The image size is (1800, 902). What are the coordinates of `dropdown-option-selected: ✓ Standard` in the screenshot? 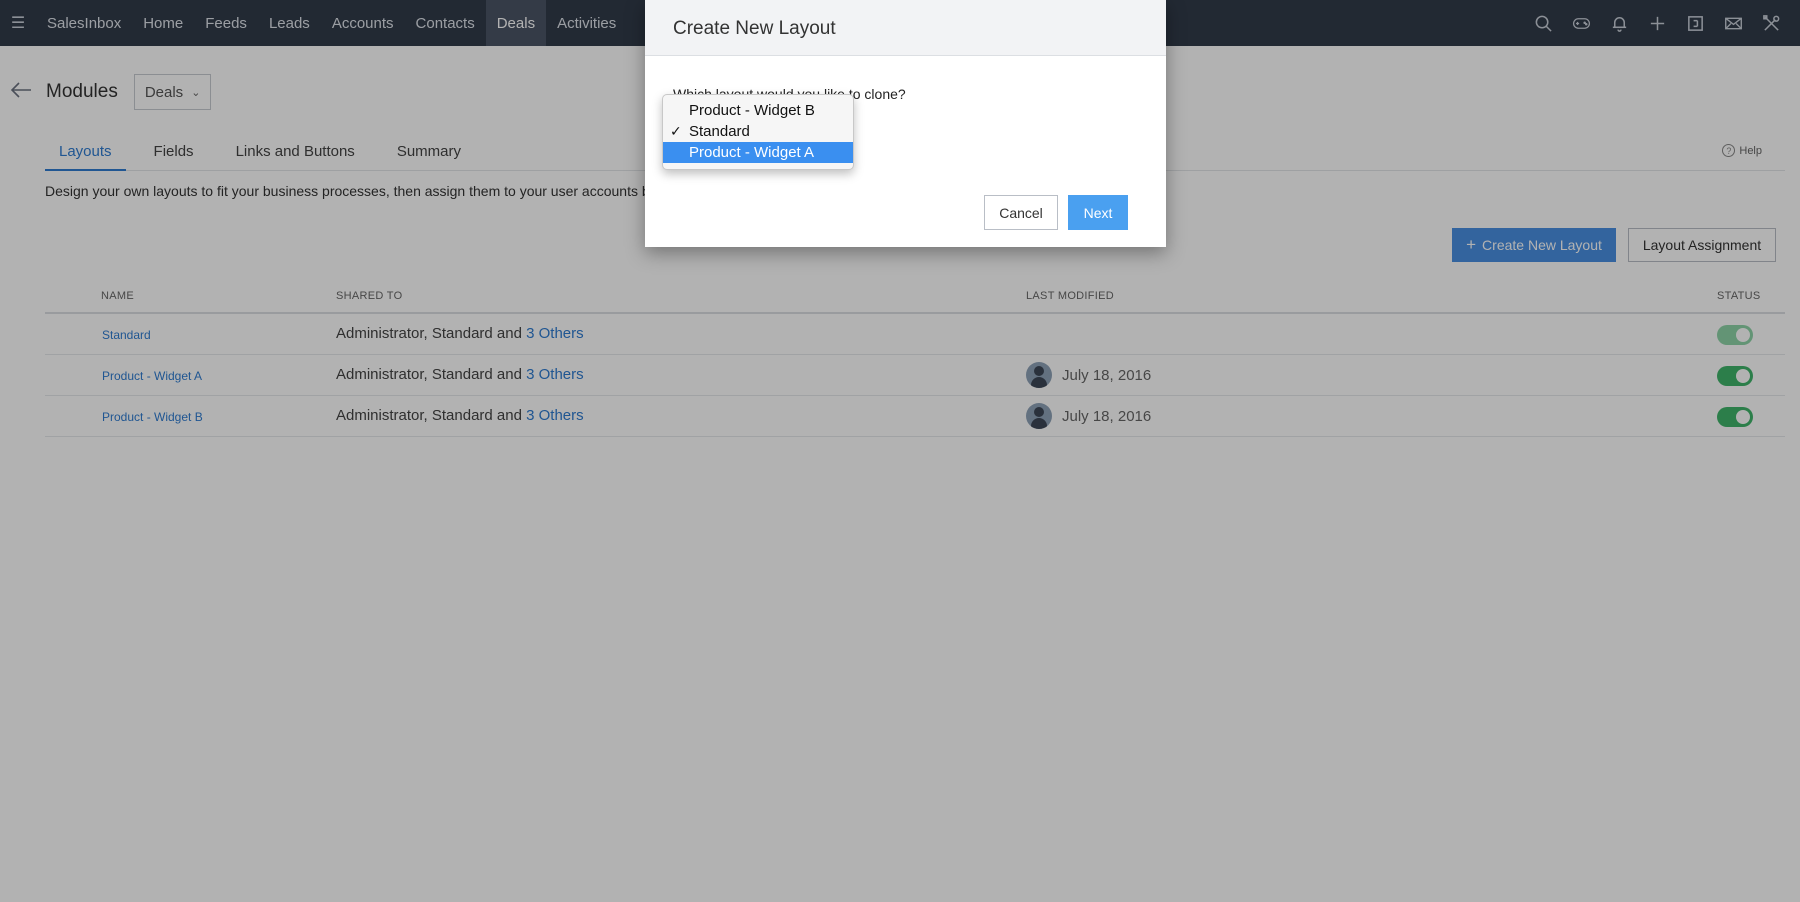 It's located at (758, 131).